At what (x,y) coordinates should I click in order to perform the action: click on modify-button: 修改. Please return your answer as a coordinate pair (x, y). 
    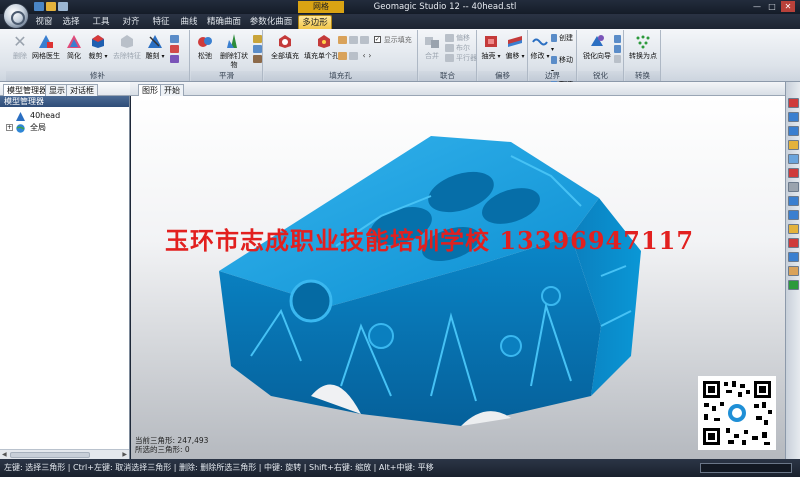
    Looking at the image, I should click on (540, 47).